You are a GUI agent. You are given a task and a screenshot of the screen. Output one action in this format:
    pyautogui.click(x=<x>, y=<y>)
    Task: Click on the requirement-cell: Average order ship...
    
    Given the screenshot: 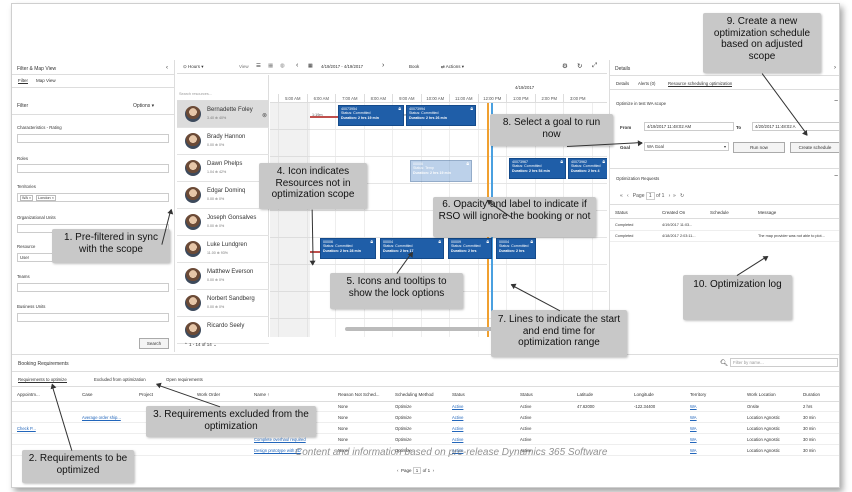 What is the action you would take?
    pyautogui.click(x=101, y=417)
    